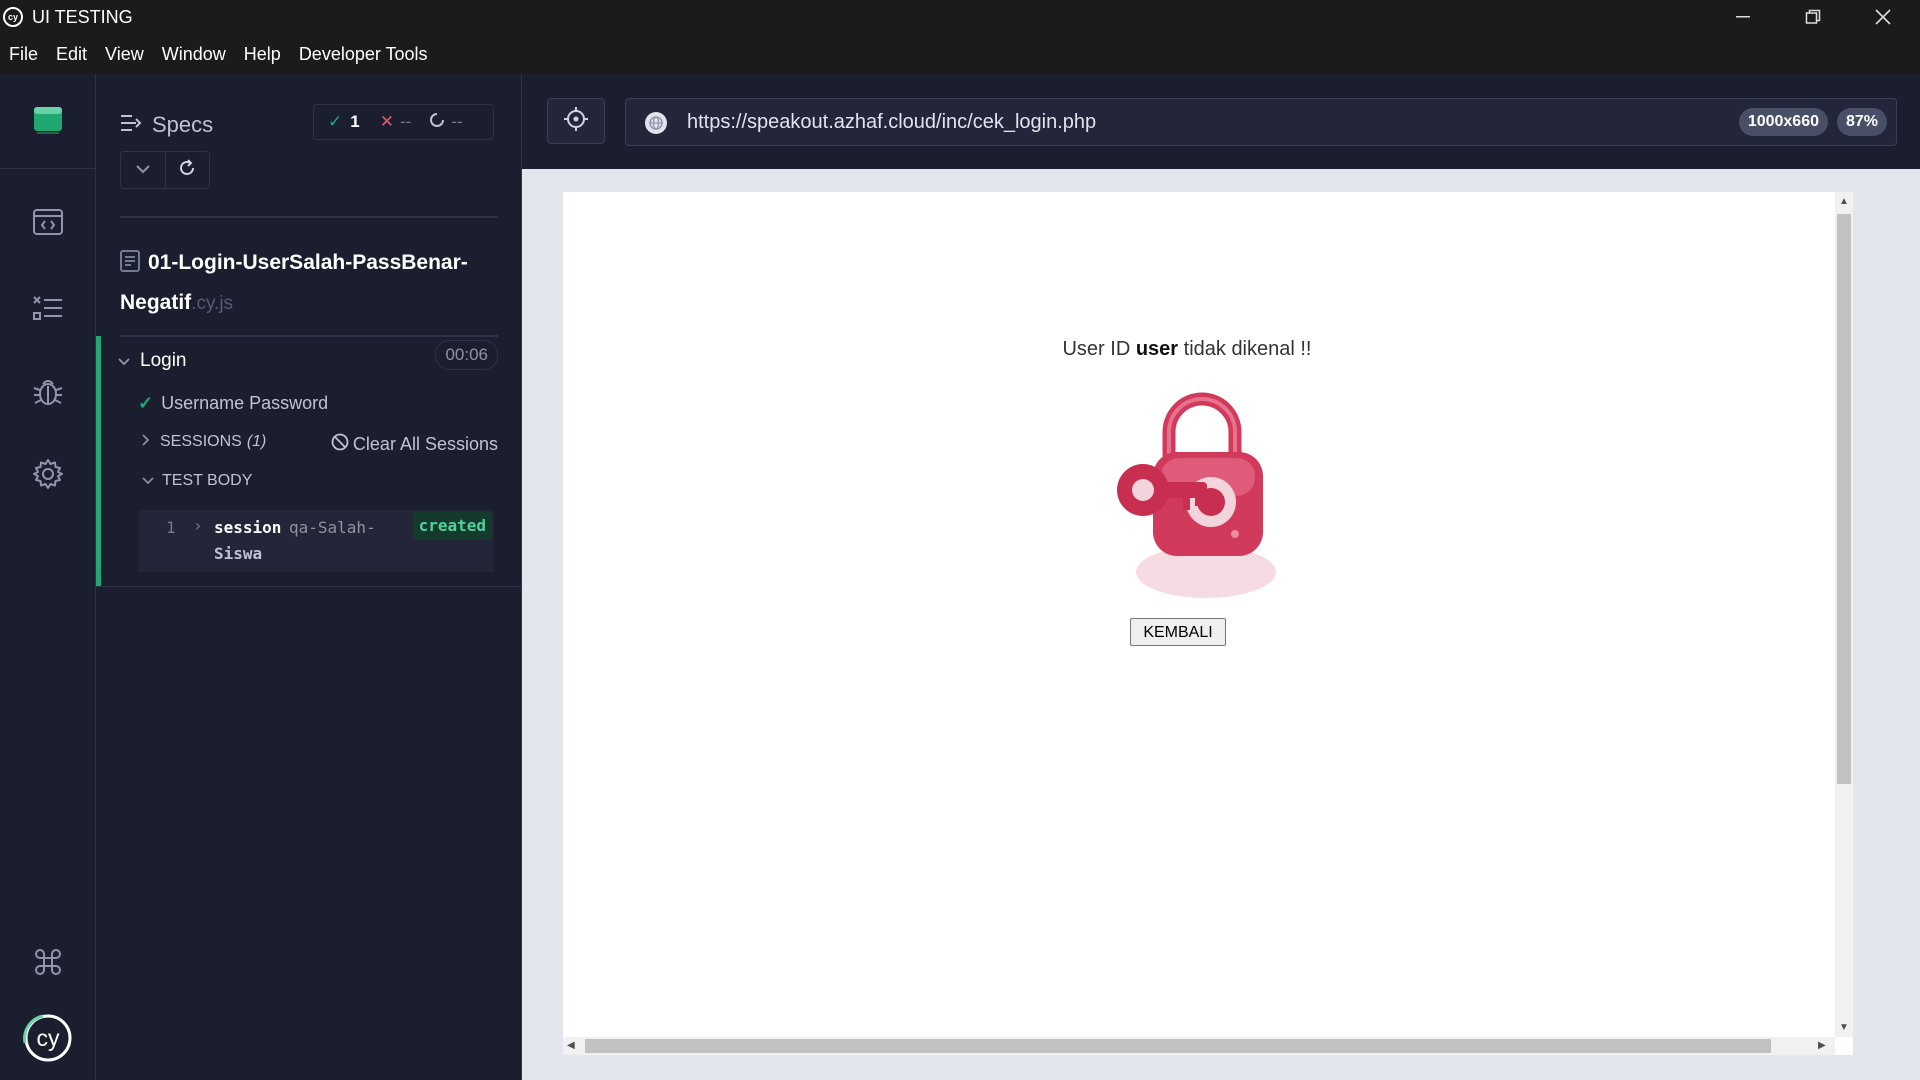 The width and height of the screenshot is (1920, 1080). I want to click on command-message: qa-Salah-, so click(332, 527).